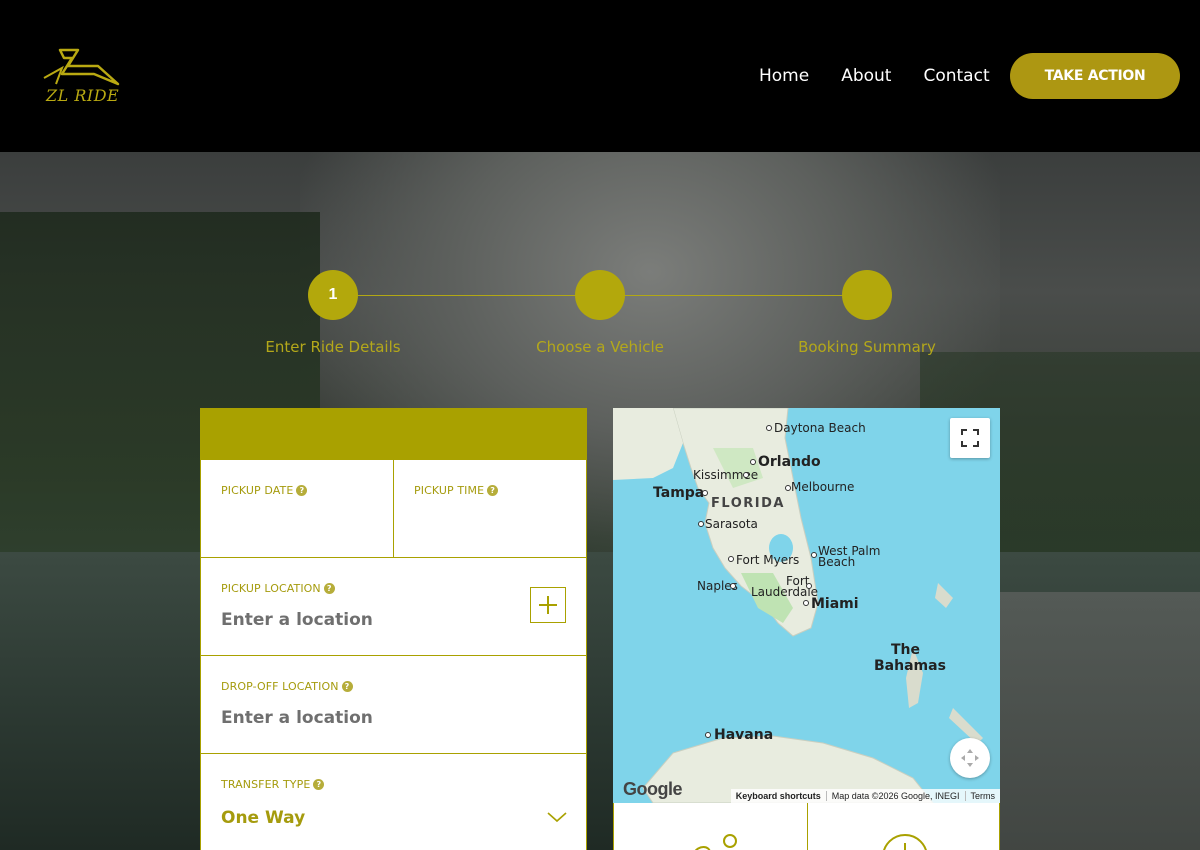  I want to click on pickup-location-row: PICKUP LOCATION? Enter a location, so click(393, 607).